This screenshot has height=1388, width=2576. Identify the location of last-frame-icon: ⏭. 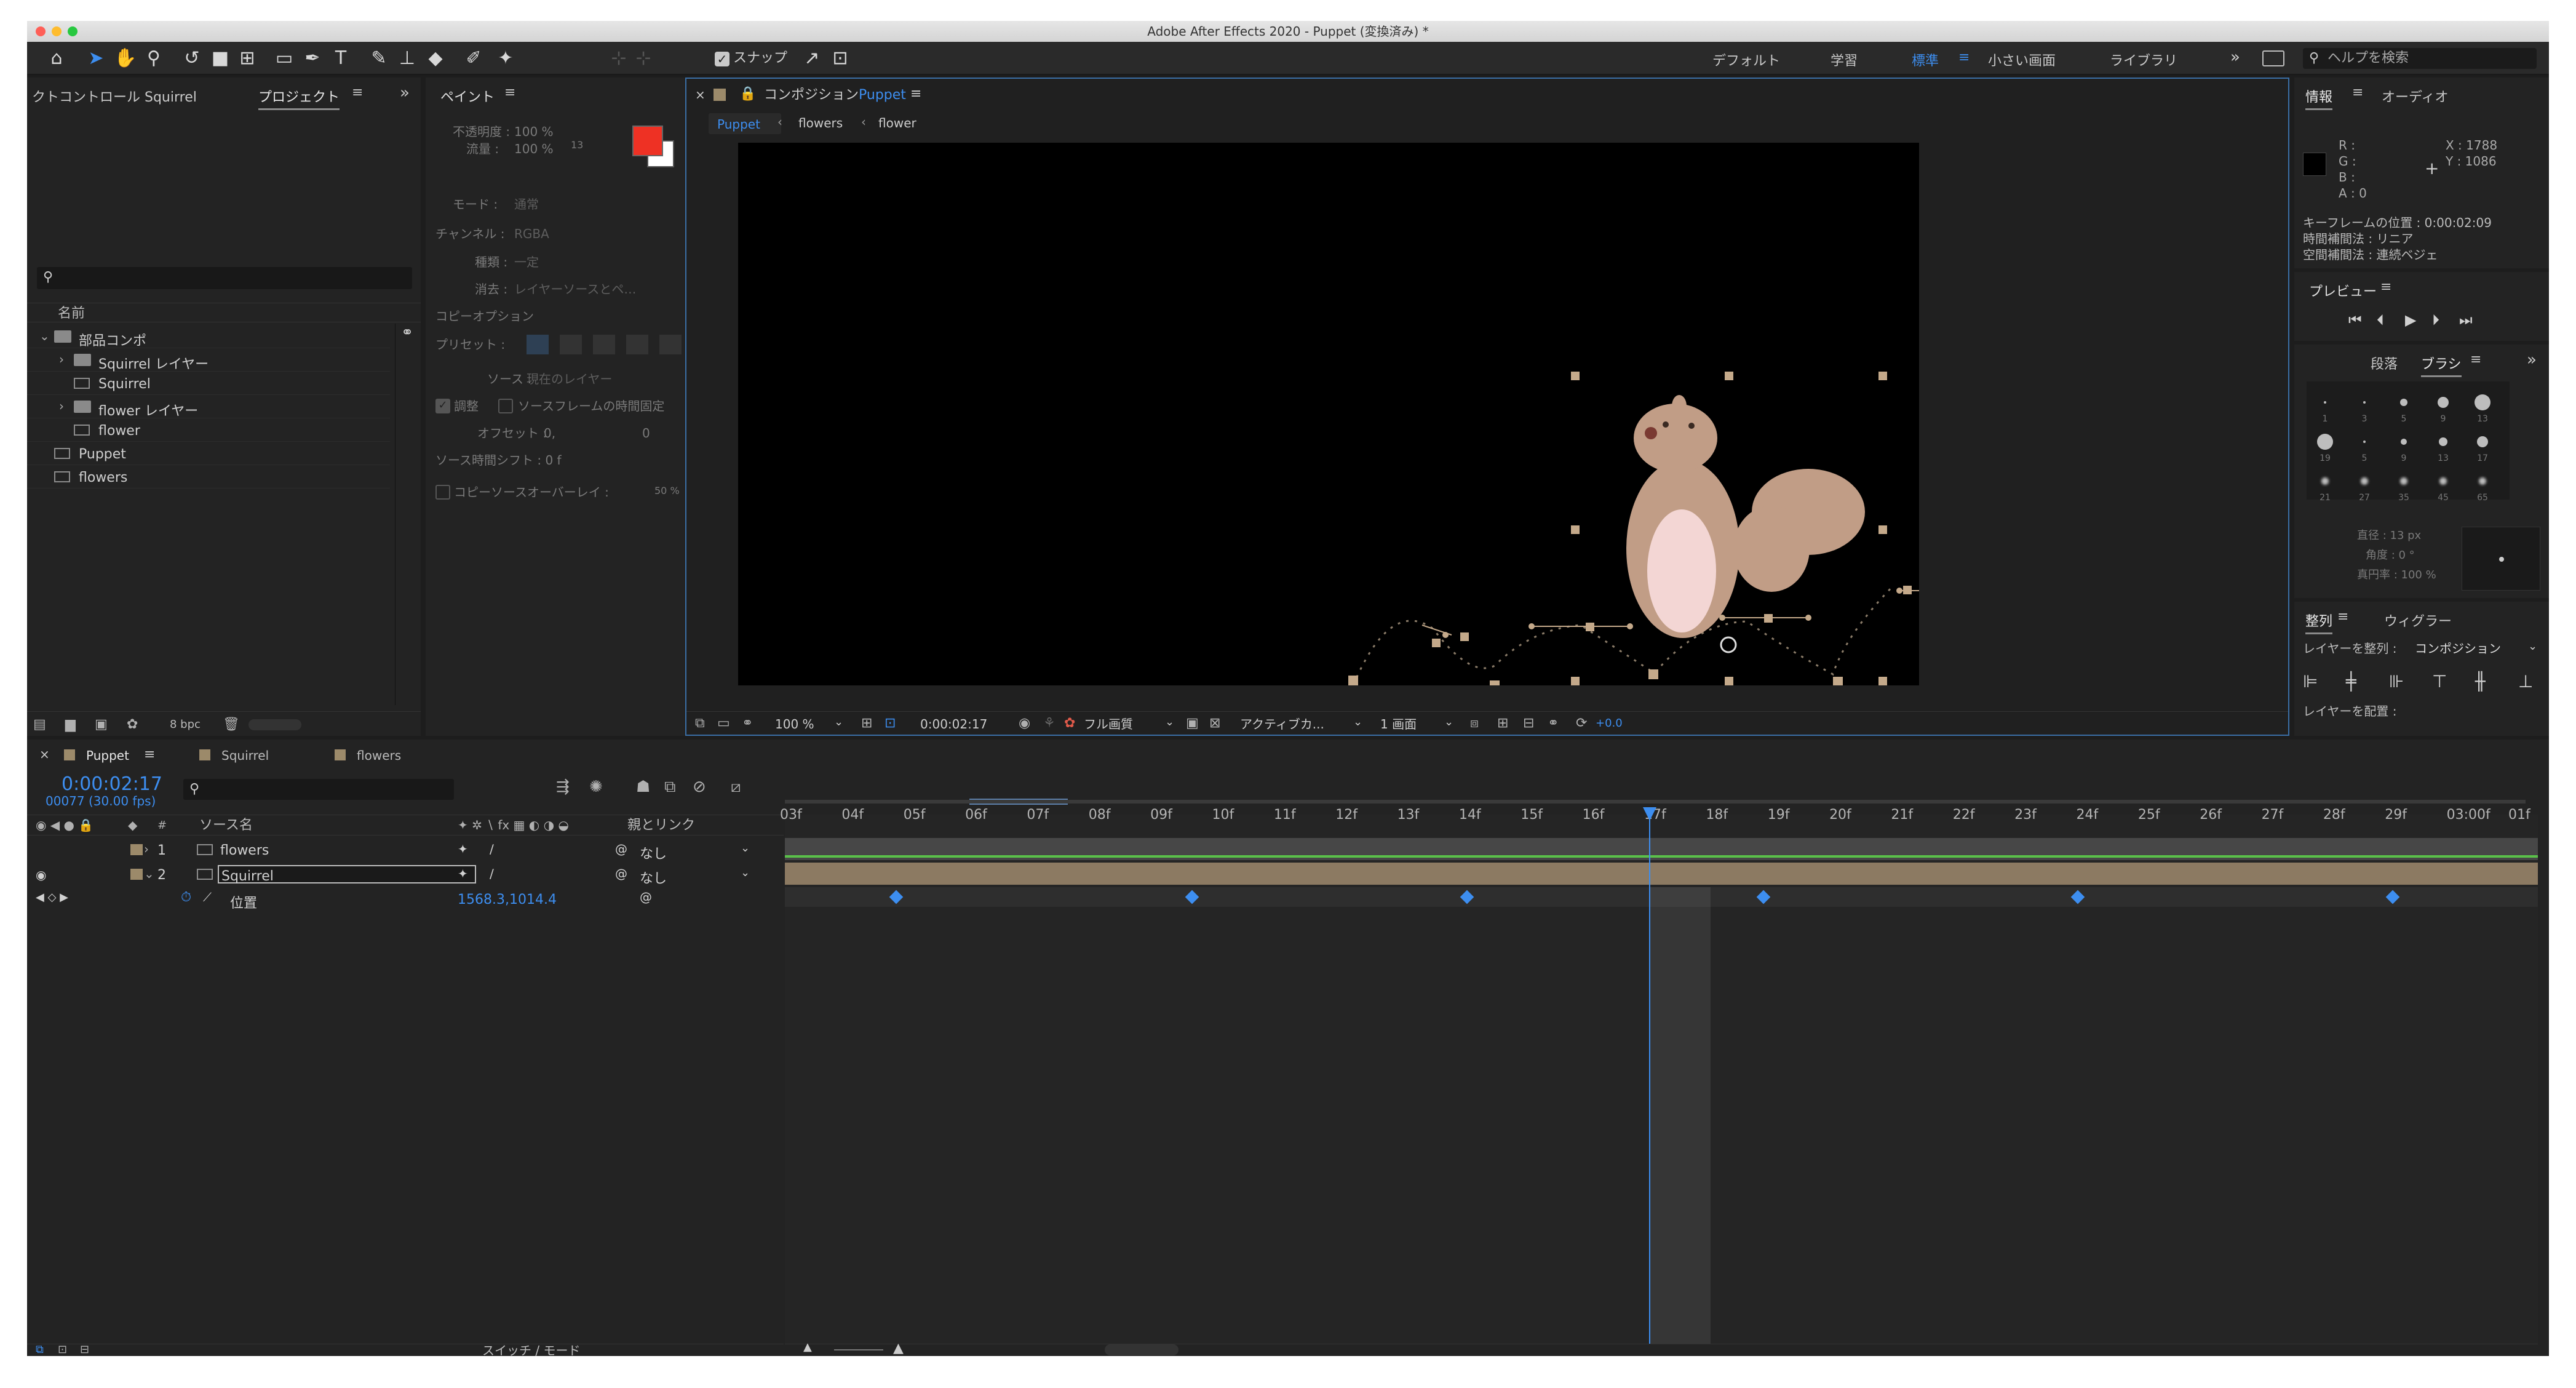
(2466, 320).